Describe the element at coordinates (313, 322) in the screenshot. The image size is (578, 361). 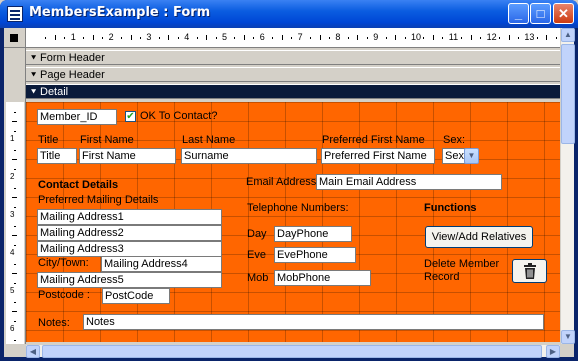
I see `notes-field: Notes` at that location.